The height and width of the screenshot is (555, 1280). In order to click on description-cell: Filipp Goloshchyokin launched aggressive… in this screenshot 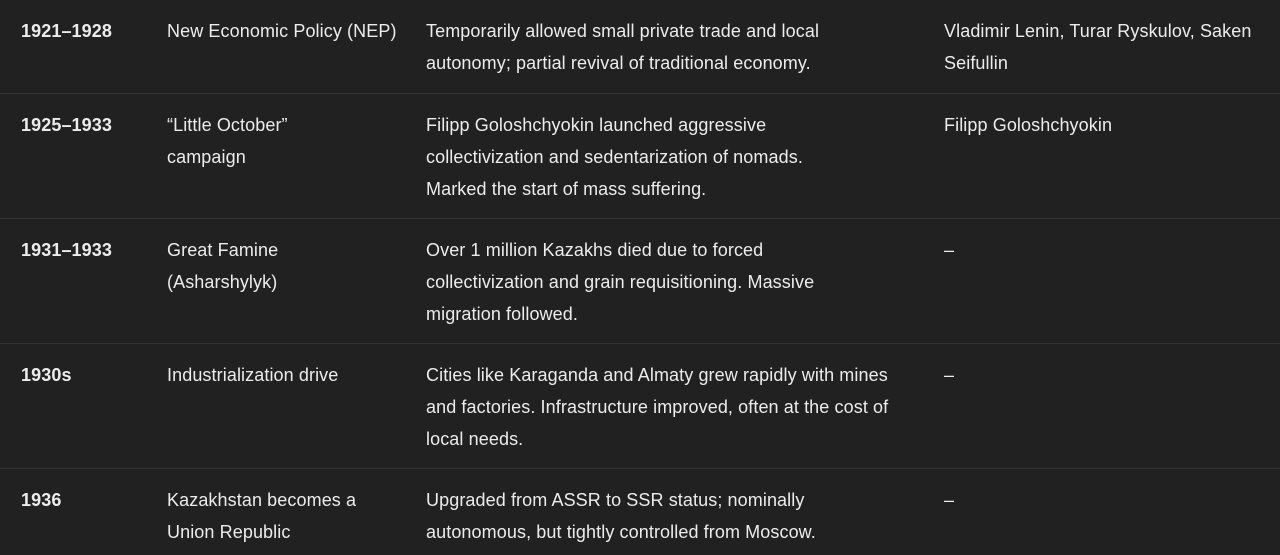, I will do `click(614, 157)`.